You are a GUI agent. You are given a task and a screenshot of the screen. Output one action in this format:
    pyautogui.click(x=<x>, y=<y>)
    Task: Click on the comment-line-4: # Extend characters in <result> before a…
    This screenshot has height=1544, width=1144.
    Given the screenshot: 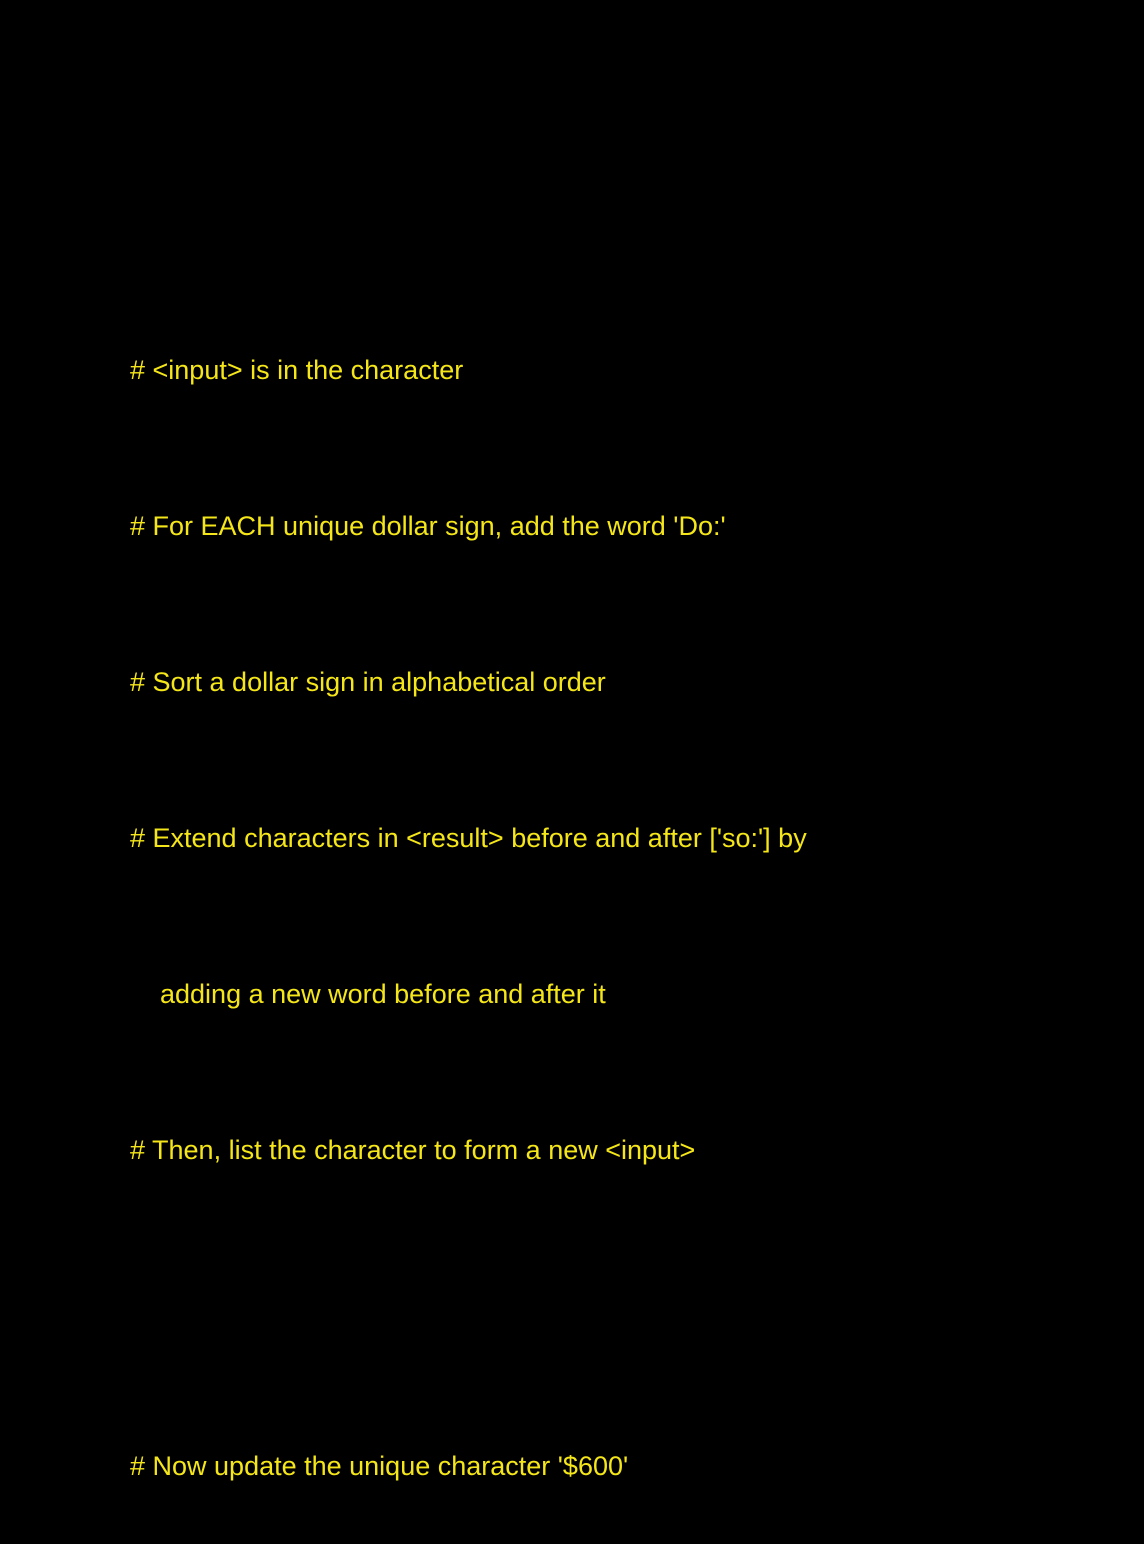 What is the action you would take?
    pyautogui.click(x=468, y=838)
    